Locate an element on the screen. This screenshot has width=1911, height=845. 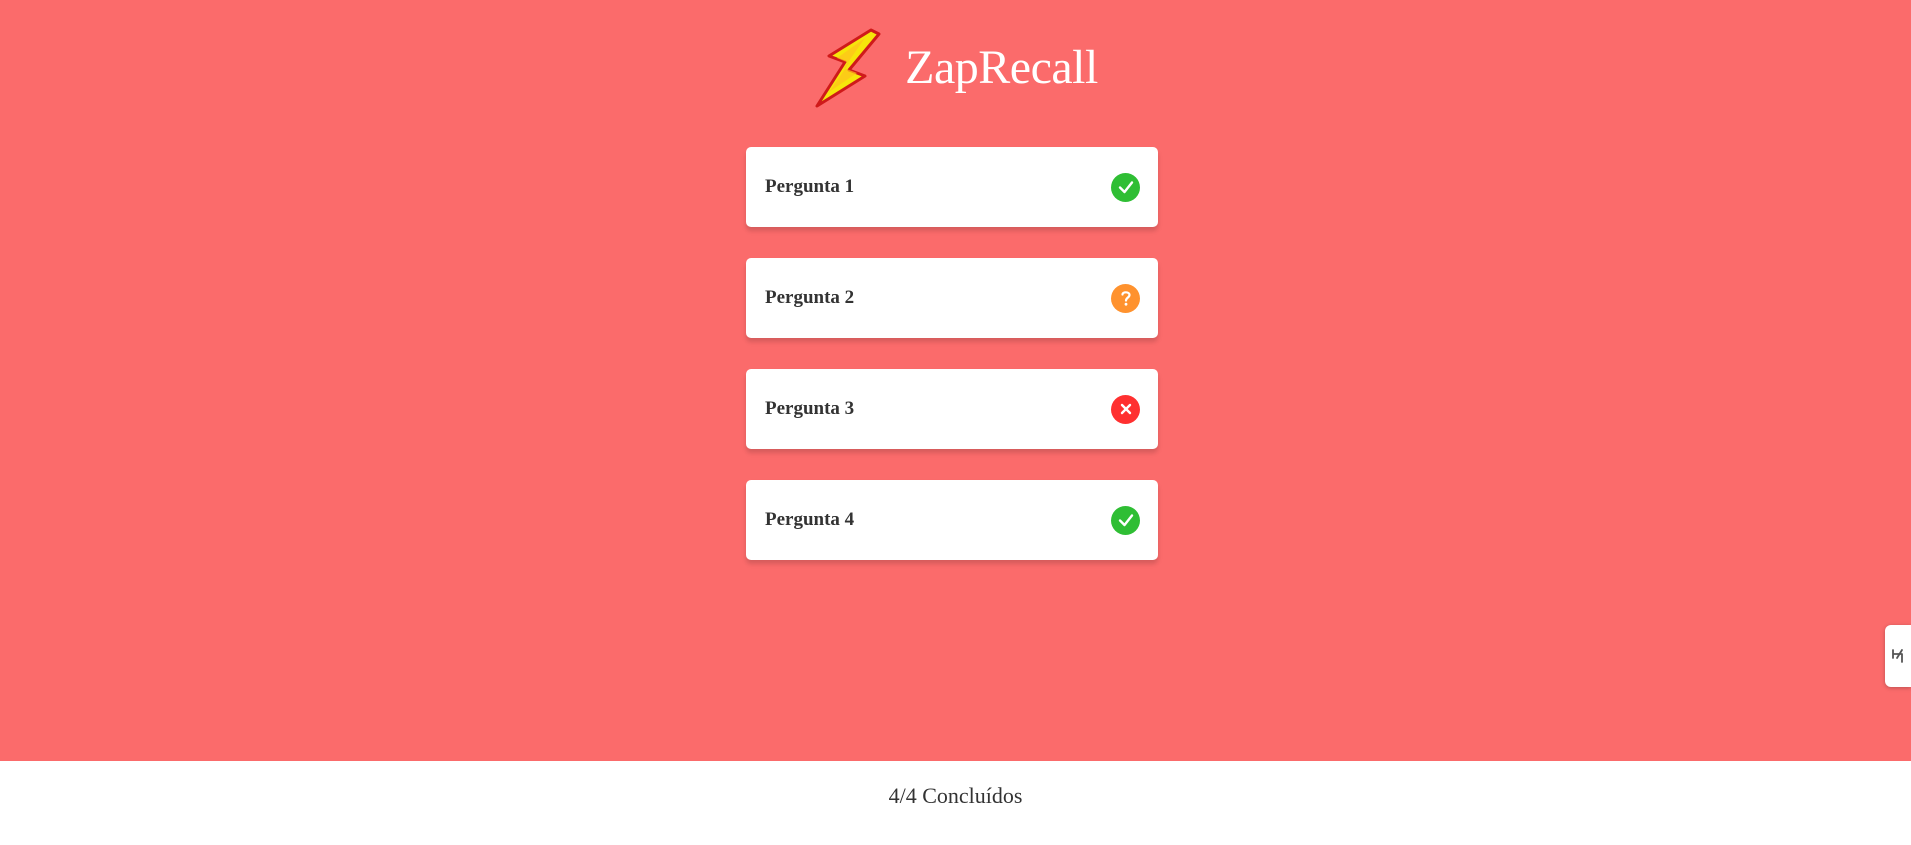
question-label: Pergunta 4 is located at coordinates (810, 519).